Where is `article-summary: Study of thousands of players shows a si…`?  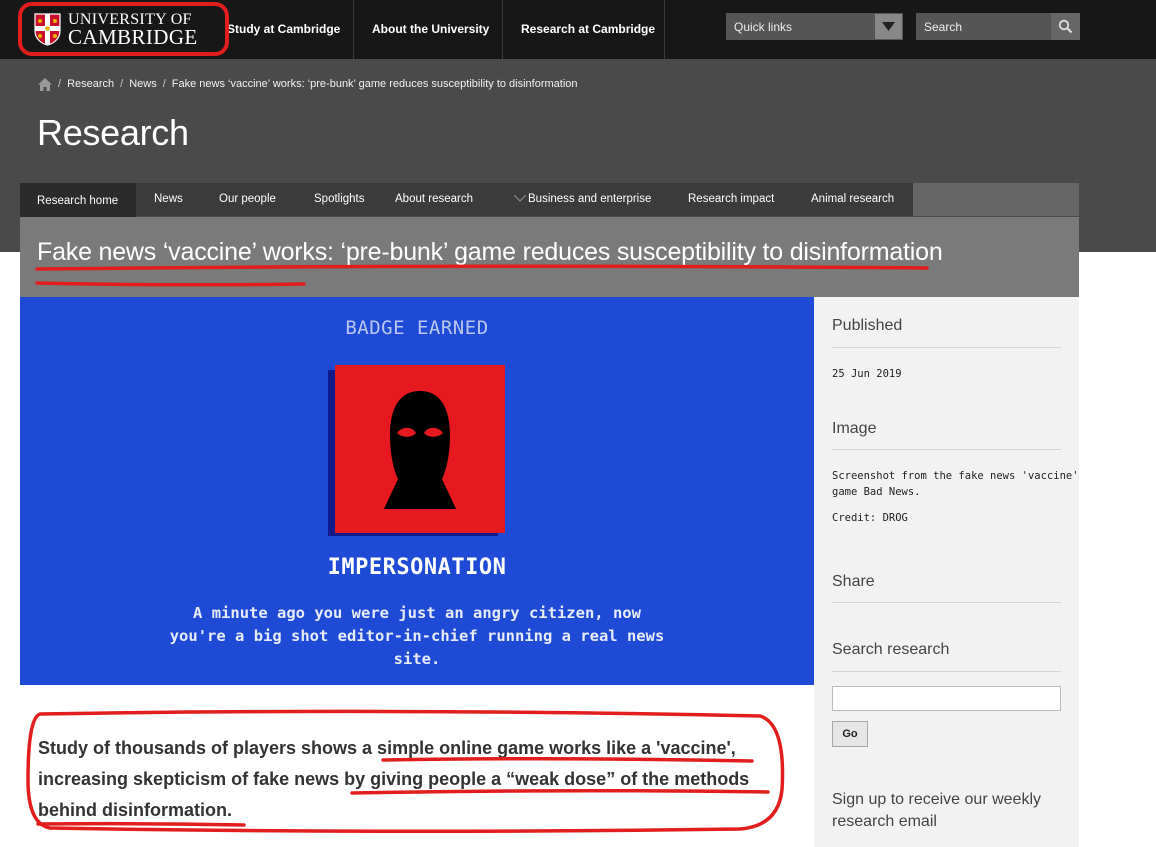
article-summary: Study of thousands of players shows a si… is located at coordinates (418, 779).